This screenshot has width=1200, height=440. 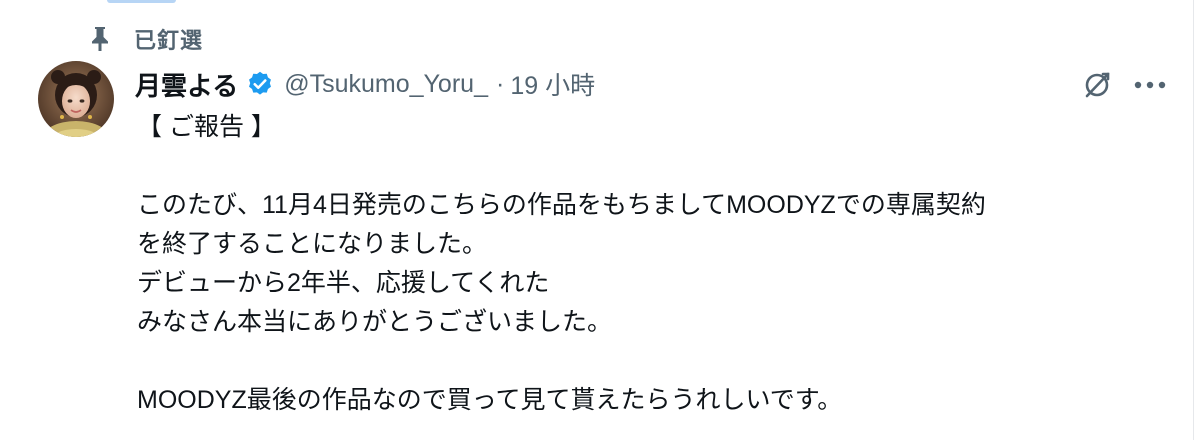 I want to click on pinned-label: 已釘選, so click(x=169, y=40).